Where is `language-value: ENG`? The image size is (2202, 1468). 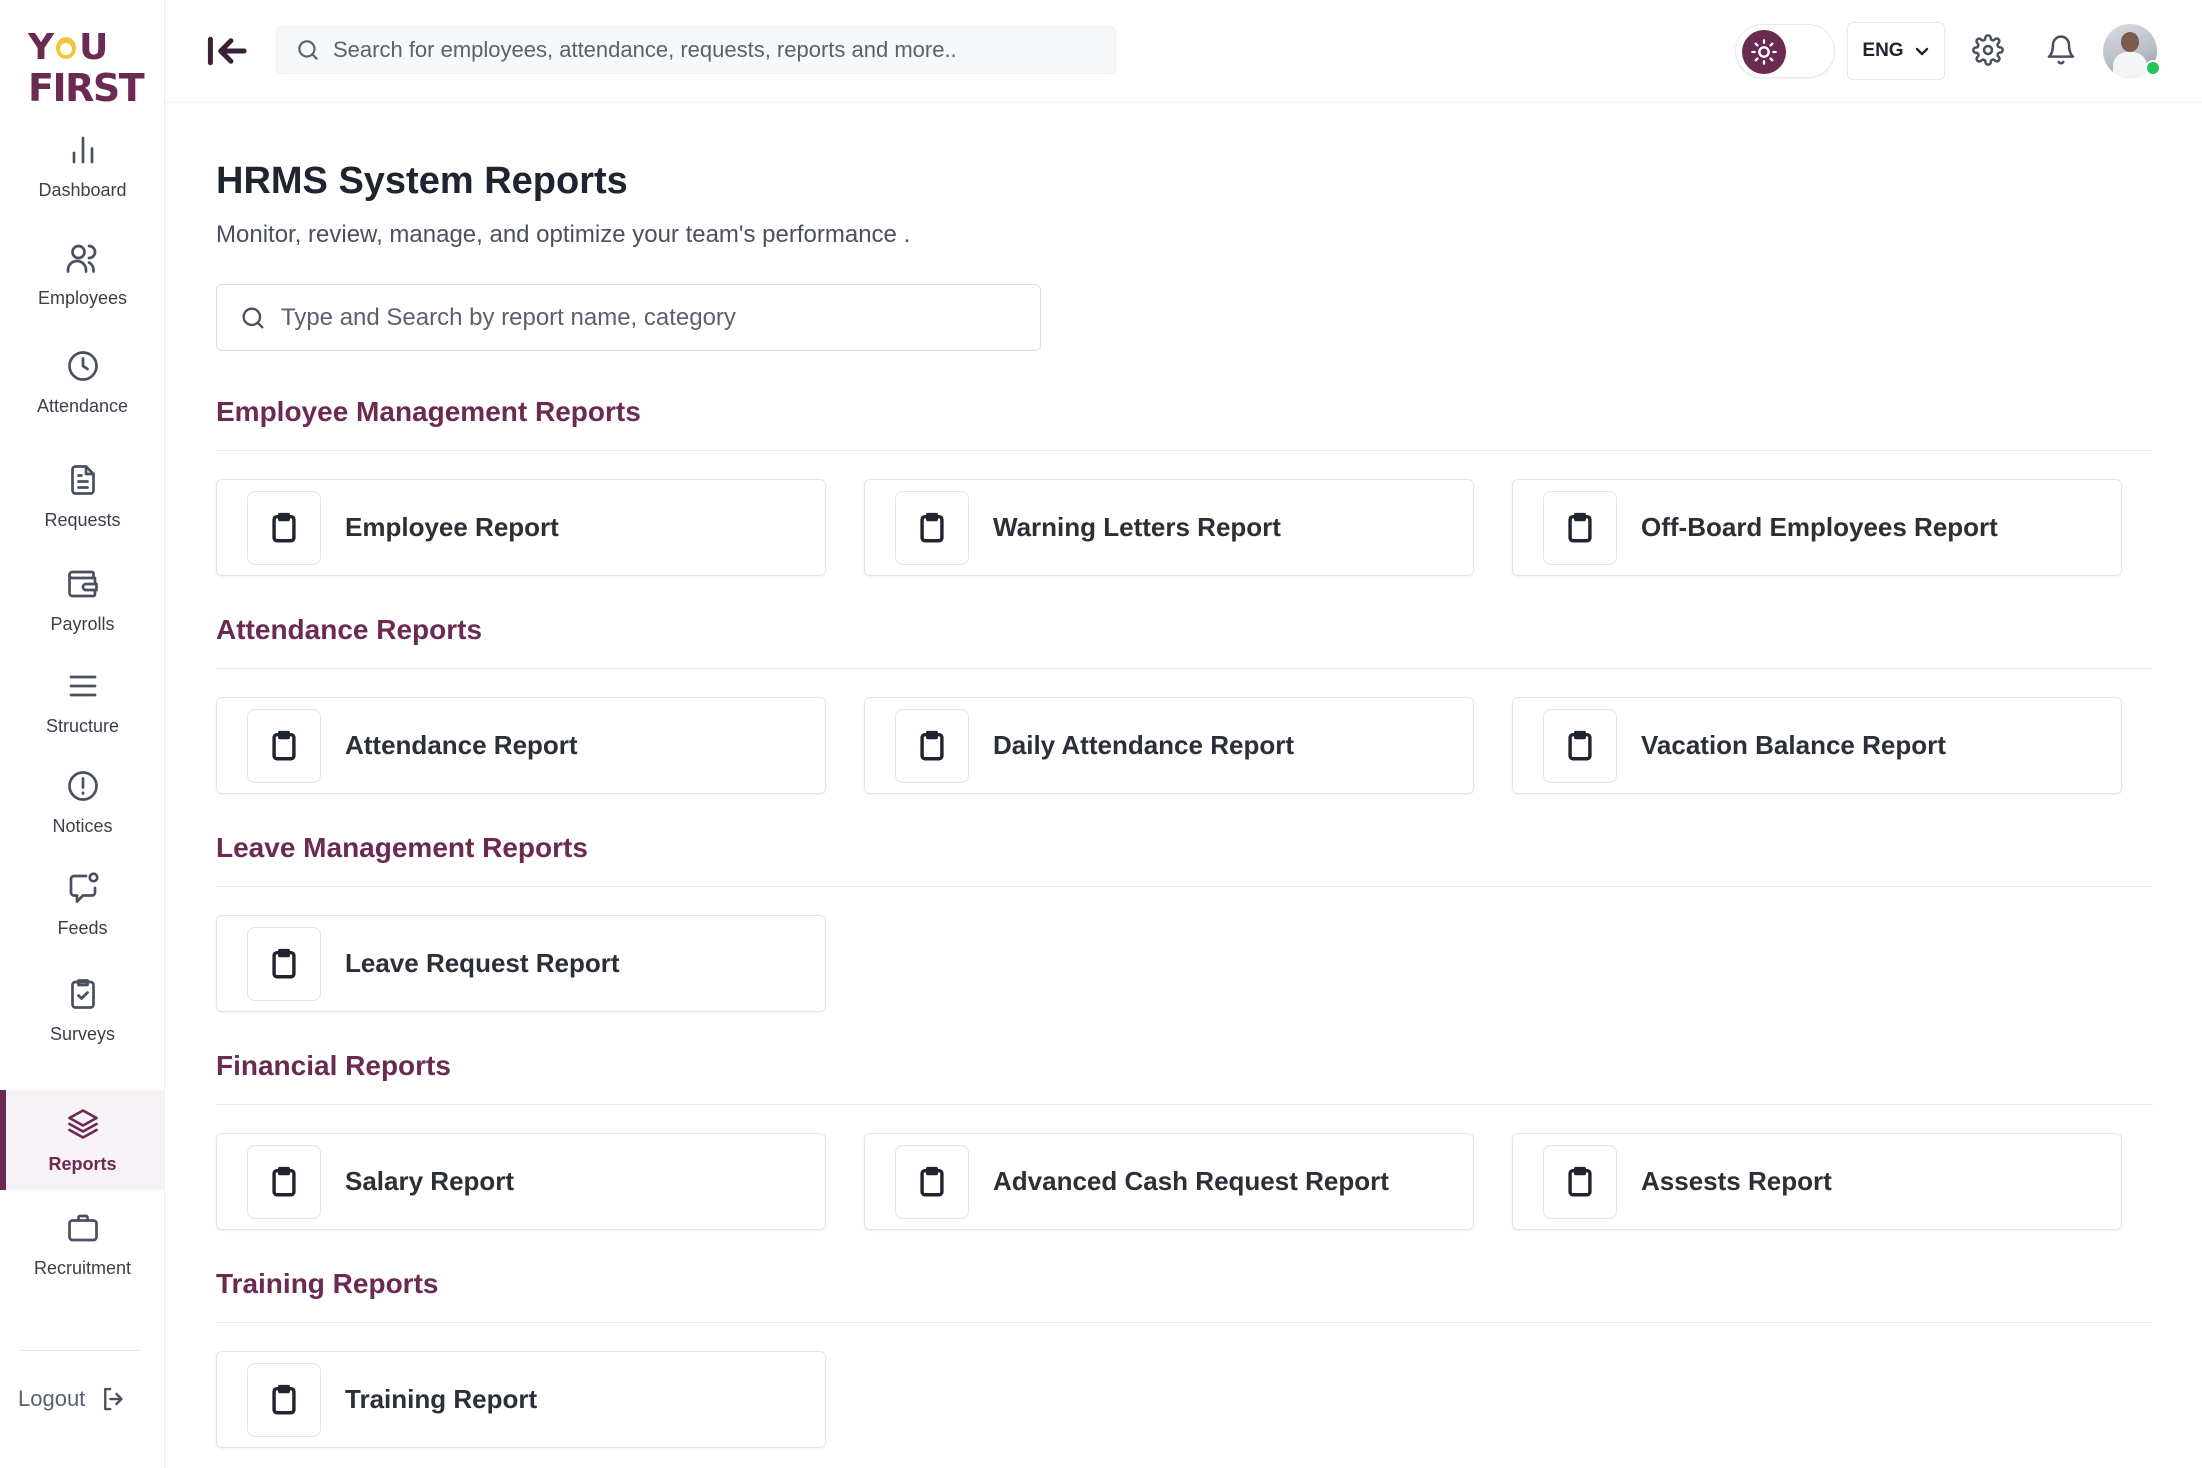 language-value: ENG is located at coordinates (1883, 50).